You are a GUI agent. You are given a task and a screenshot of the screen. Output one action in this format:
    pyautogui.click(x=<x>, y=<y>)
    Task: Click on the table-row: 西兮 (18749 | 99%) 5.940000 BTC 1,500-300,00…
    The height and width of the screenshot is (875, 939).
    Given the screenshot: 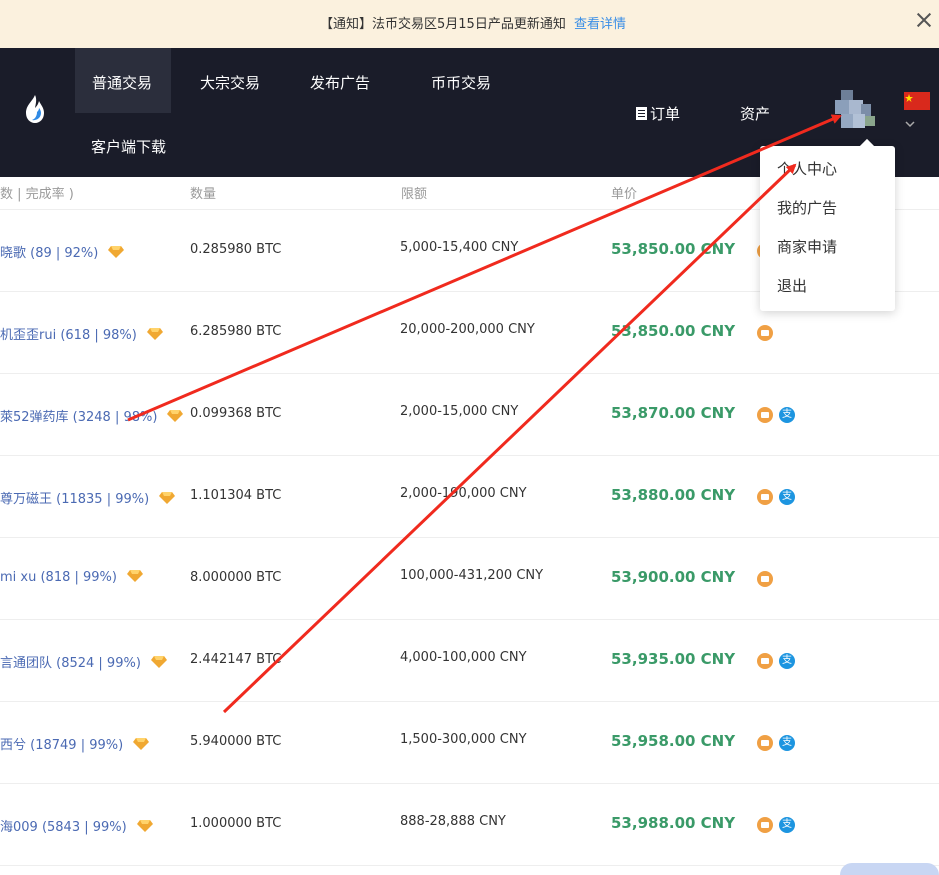 What is the action you would take?
    pyautogui.click(x=469, y=743)
    